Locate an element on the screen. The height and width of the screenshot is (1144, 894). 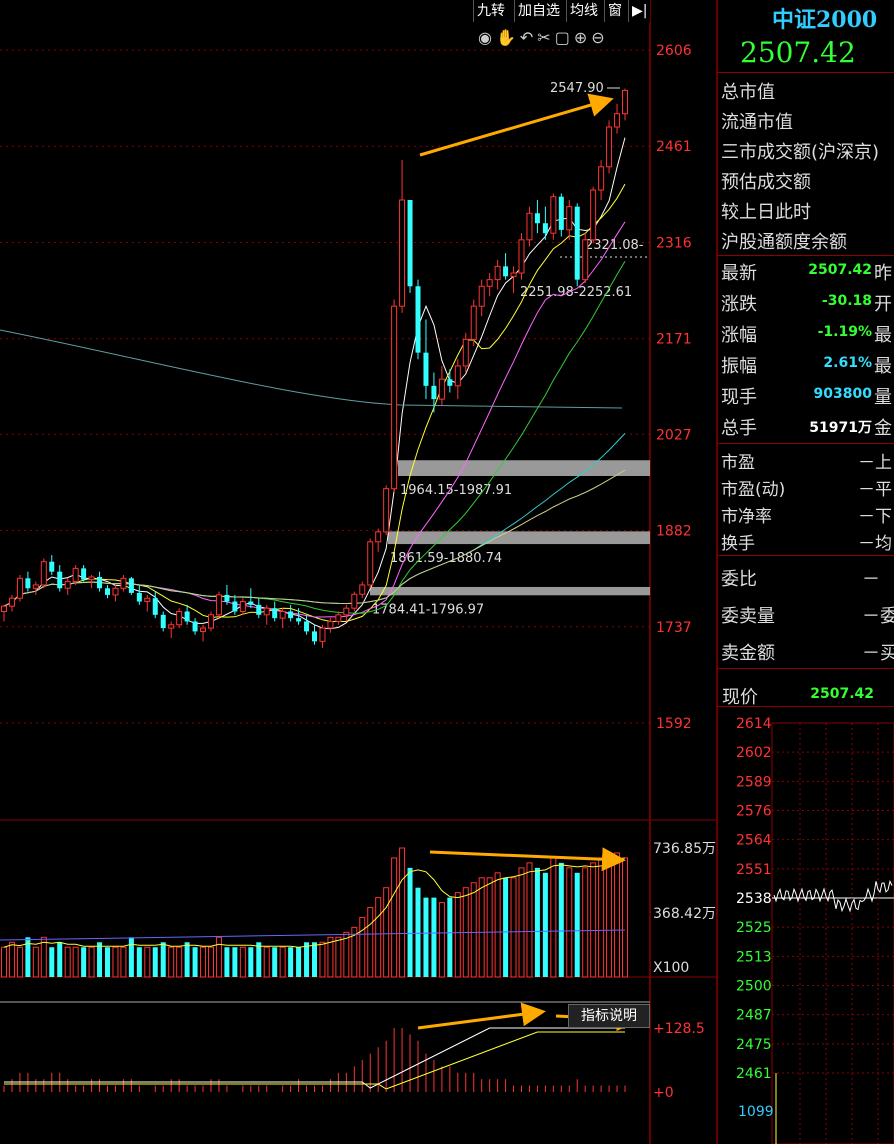
quote-row-tail: 昨 is located at coordinates (883, 273).